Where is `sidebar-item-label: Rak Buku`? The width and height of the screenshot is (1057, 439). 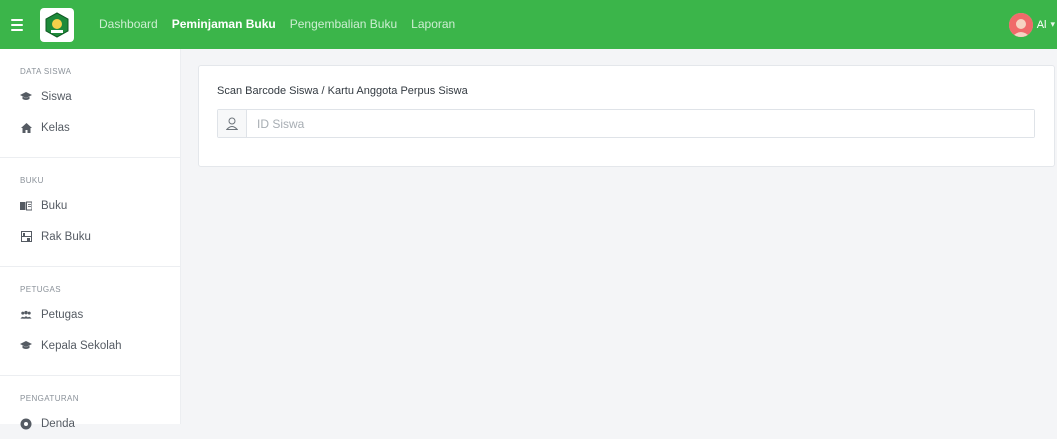 sidebar-item-label: Rak Buku is located at coordinates (66, 236).